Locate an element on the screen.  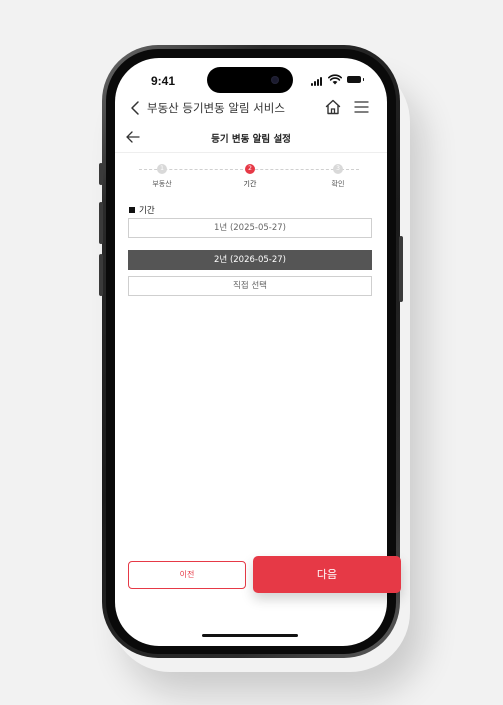
battery-icon is located at coordinates (355, 79).